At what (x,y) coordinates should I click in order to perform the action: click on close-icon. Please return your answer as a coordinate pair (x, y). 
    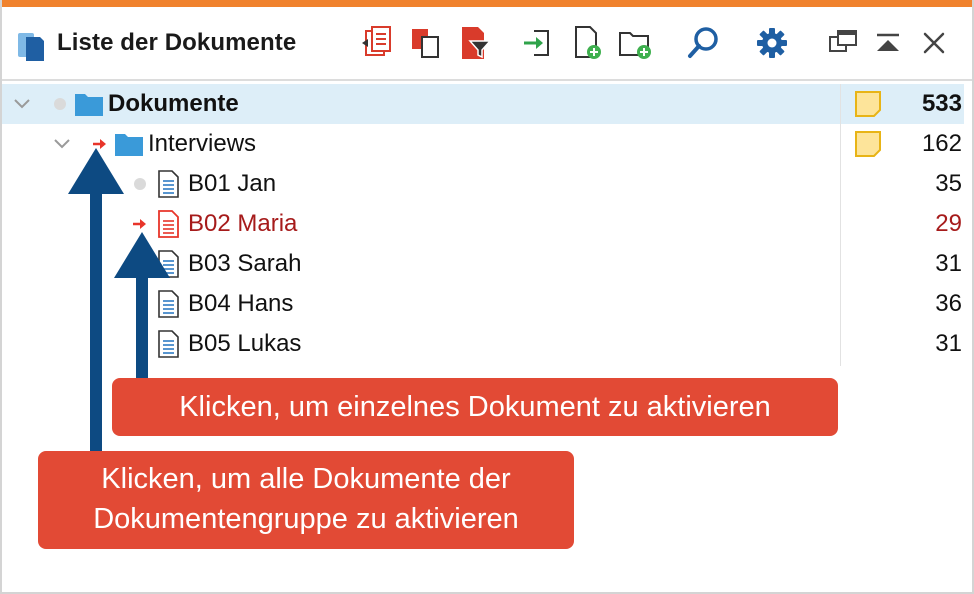
    Looking at the image, I should click on (934, 43).